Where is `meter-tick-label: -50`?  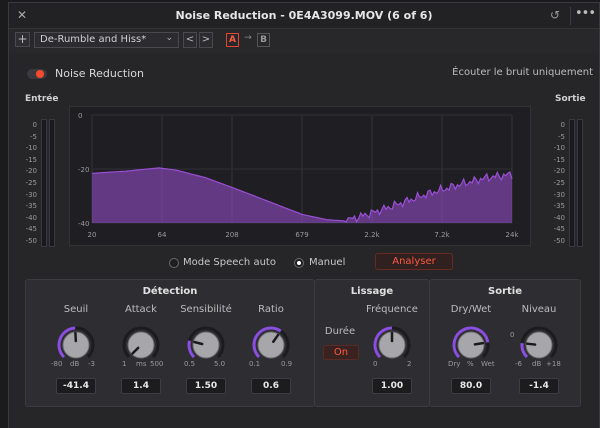 meter-tick-label: -50 is located at coordinates (559, 241).